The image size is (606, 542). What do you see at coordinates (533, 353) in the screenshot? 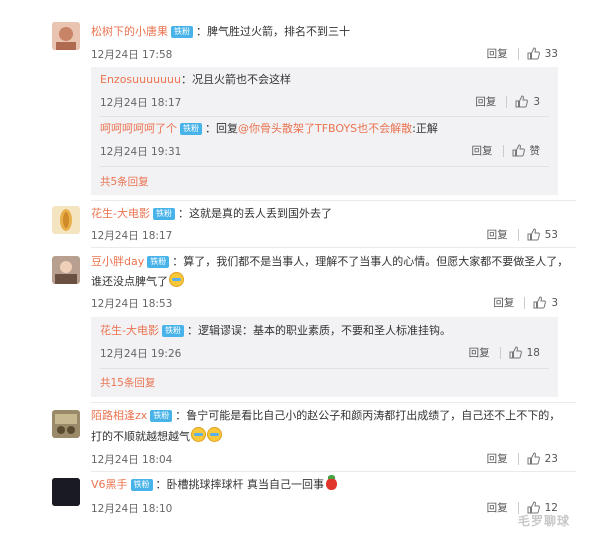
I see `like-count: 18` at bounding box center [533, 353].